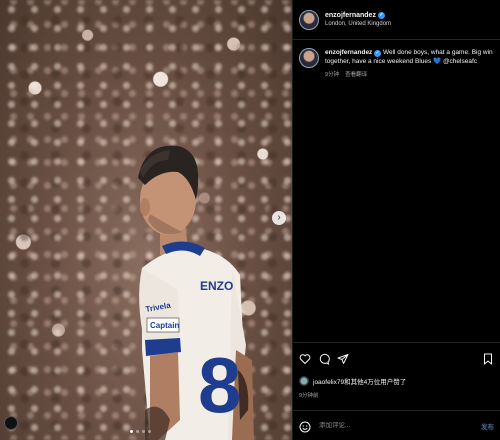 The image size is (500, 440). What do you see at coordinates (359, 381) in the screenshot?
I see `likes-text: joaofelix79和其他4万位用户赞了` at bounding box center [359, 381].